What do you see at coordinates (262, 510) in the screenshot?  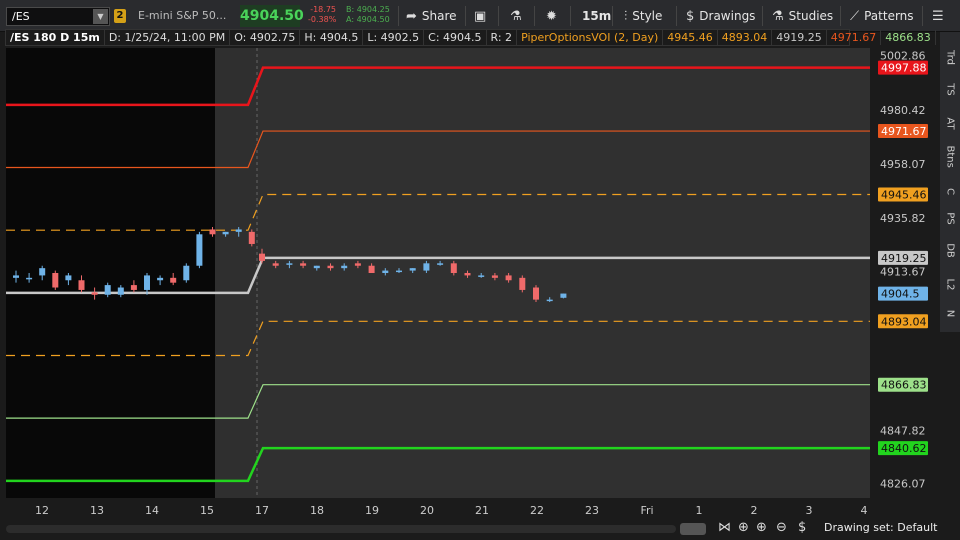 I see `x-tick-label: 17` at bounding box center [262, 510].